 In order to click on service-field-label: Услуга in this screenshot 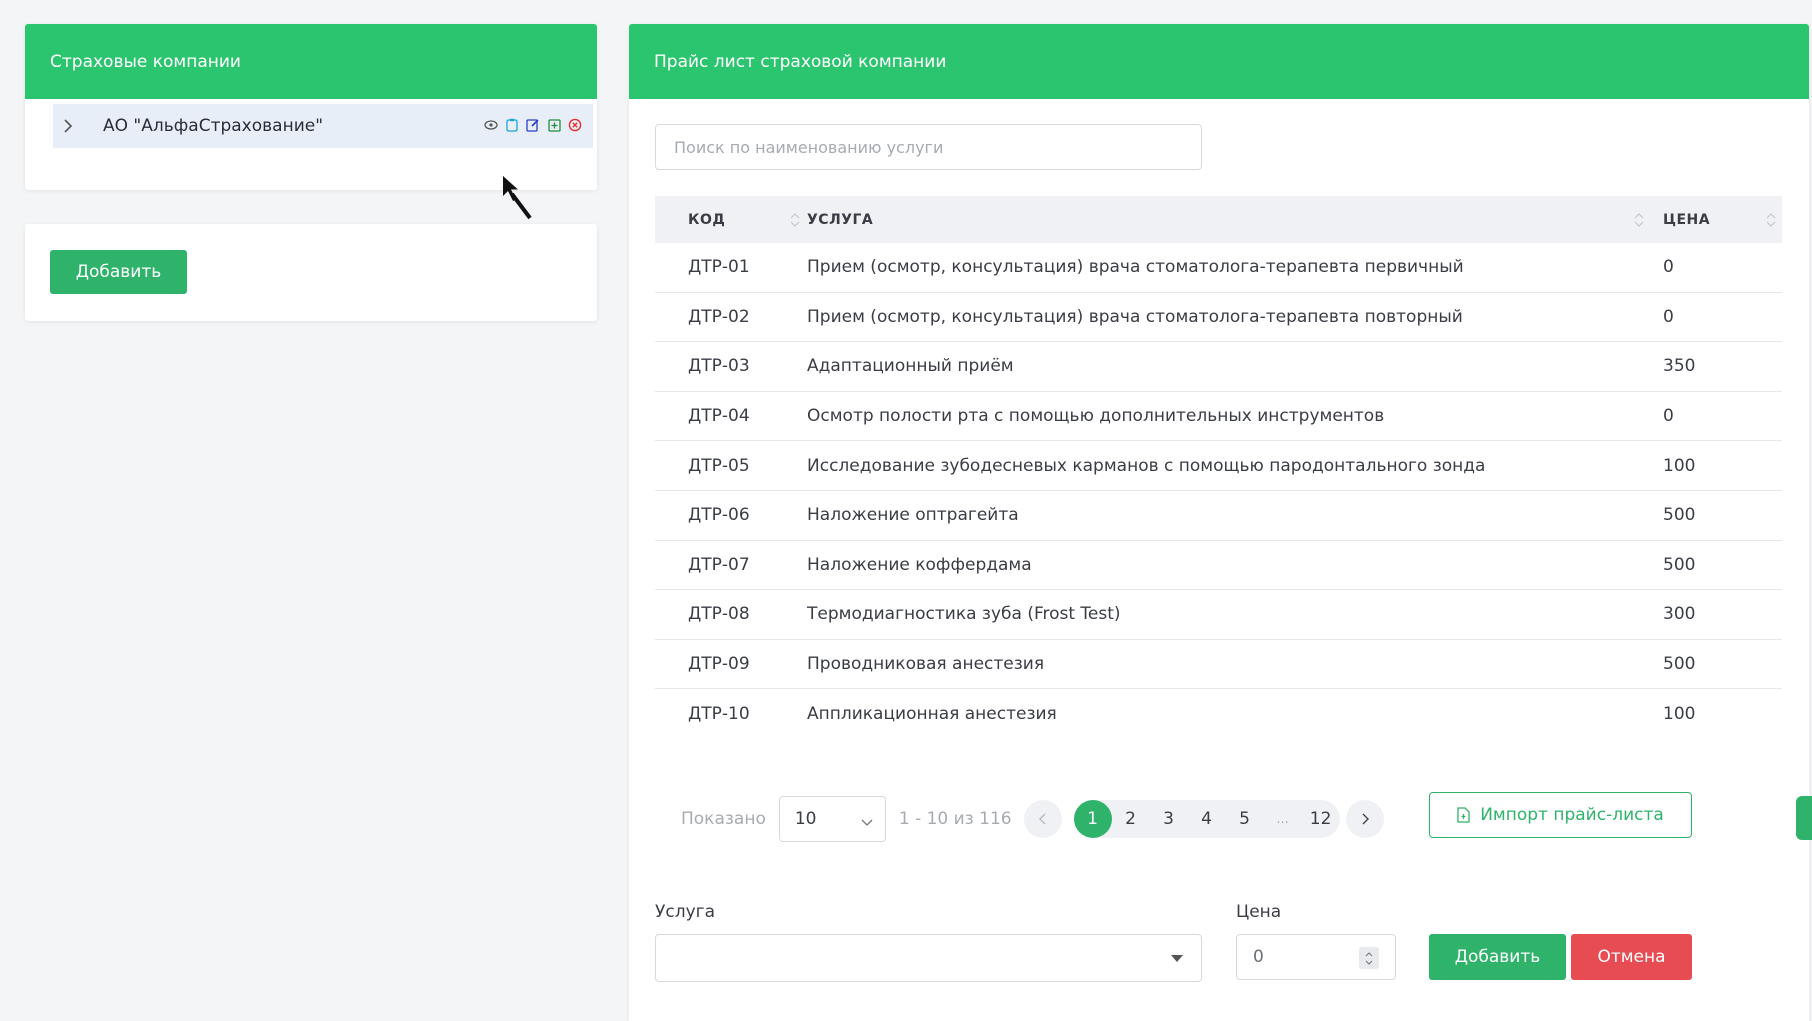, I will do `click(685, 912)`.